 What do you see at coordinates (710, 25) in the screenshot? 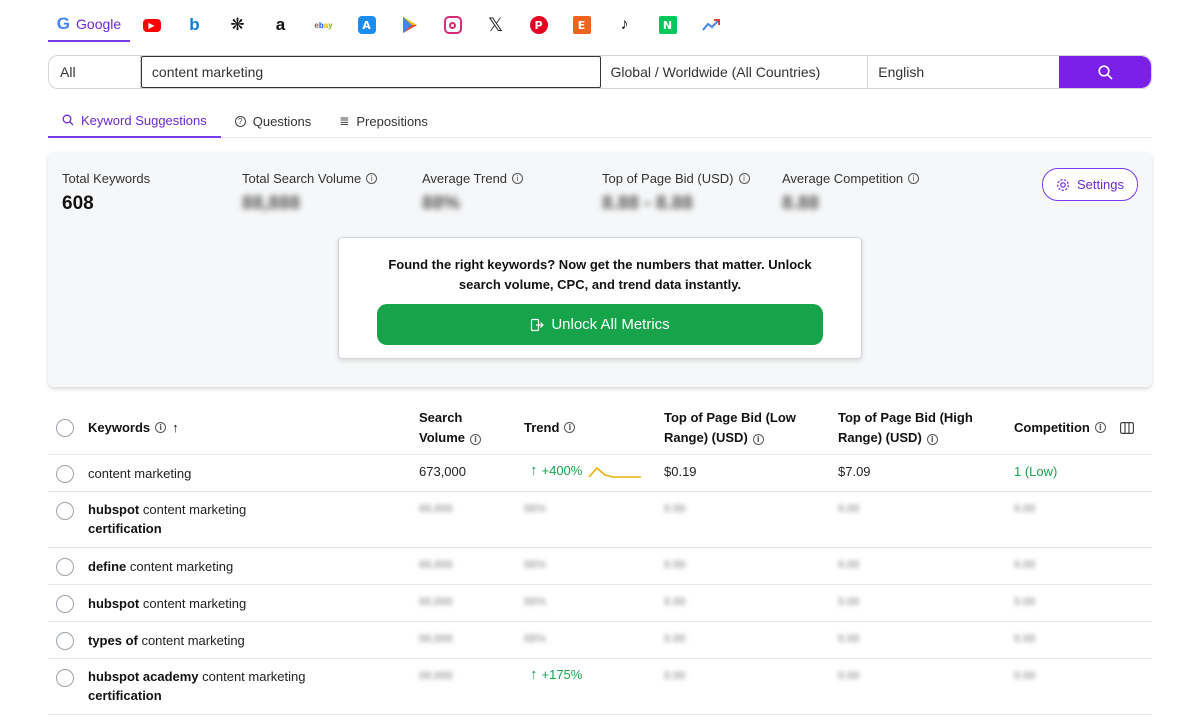
I see `engine-tab-trends` at bounding box center [710, 25].